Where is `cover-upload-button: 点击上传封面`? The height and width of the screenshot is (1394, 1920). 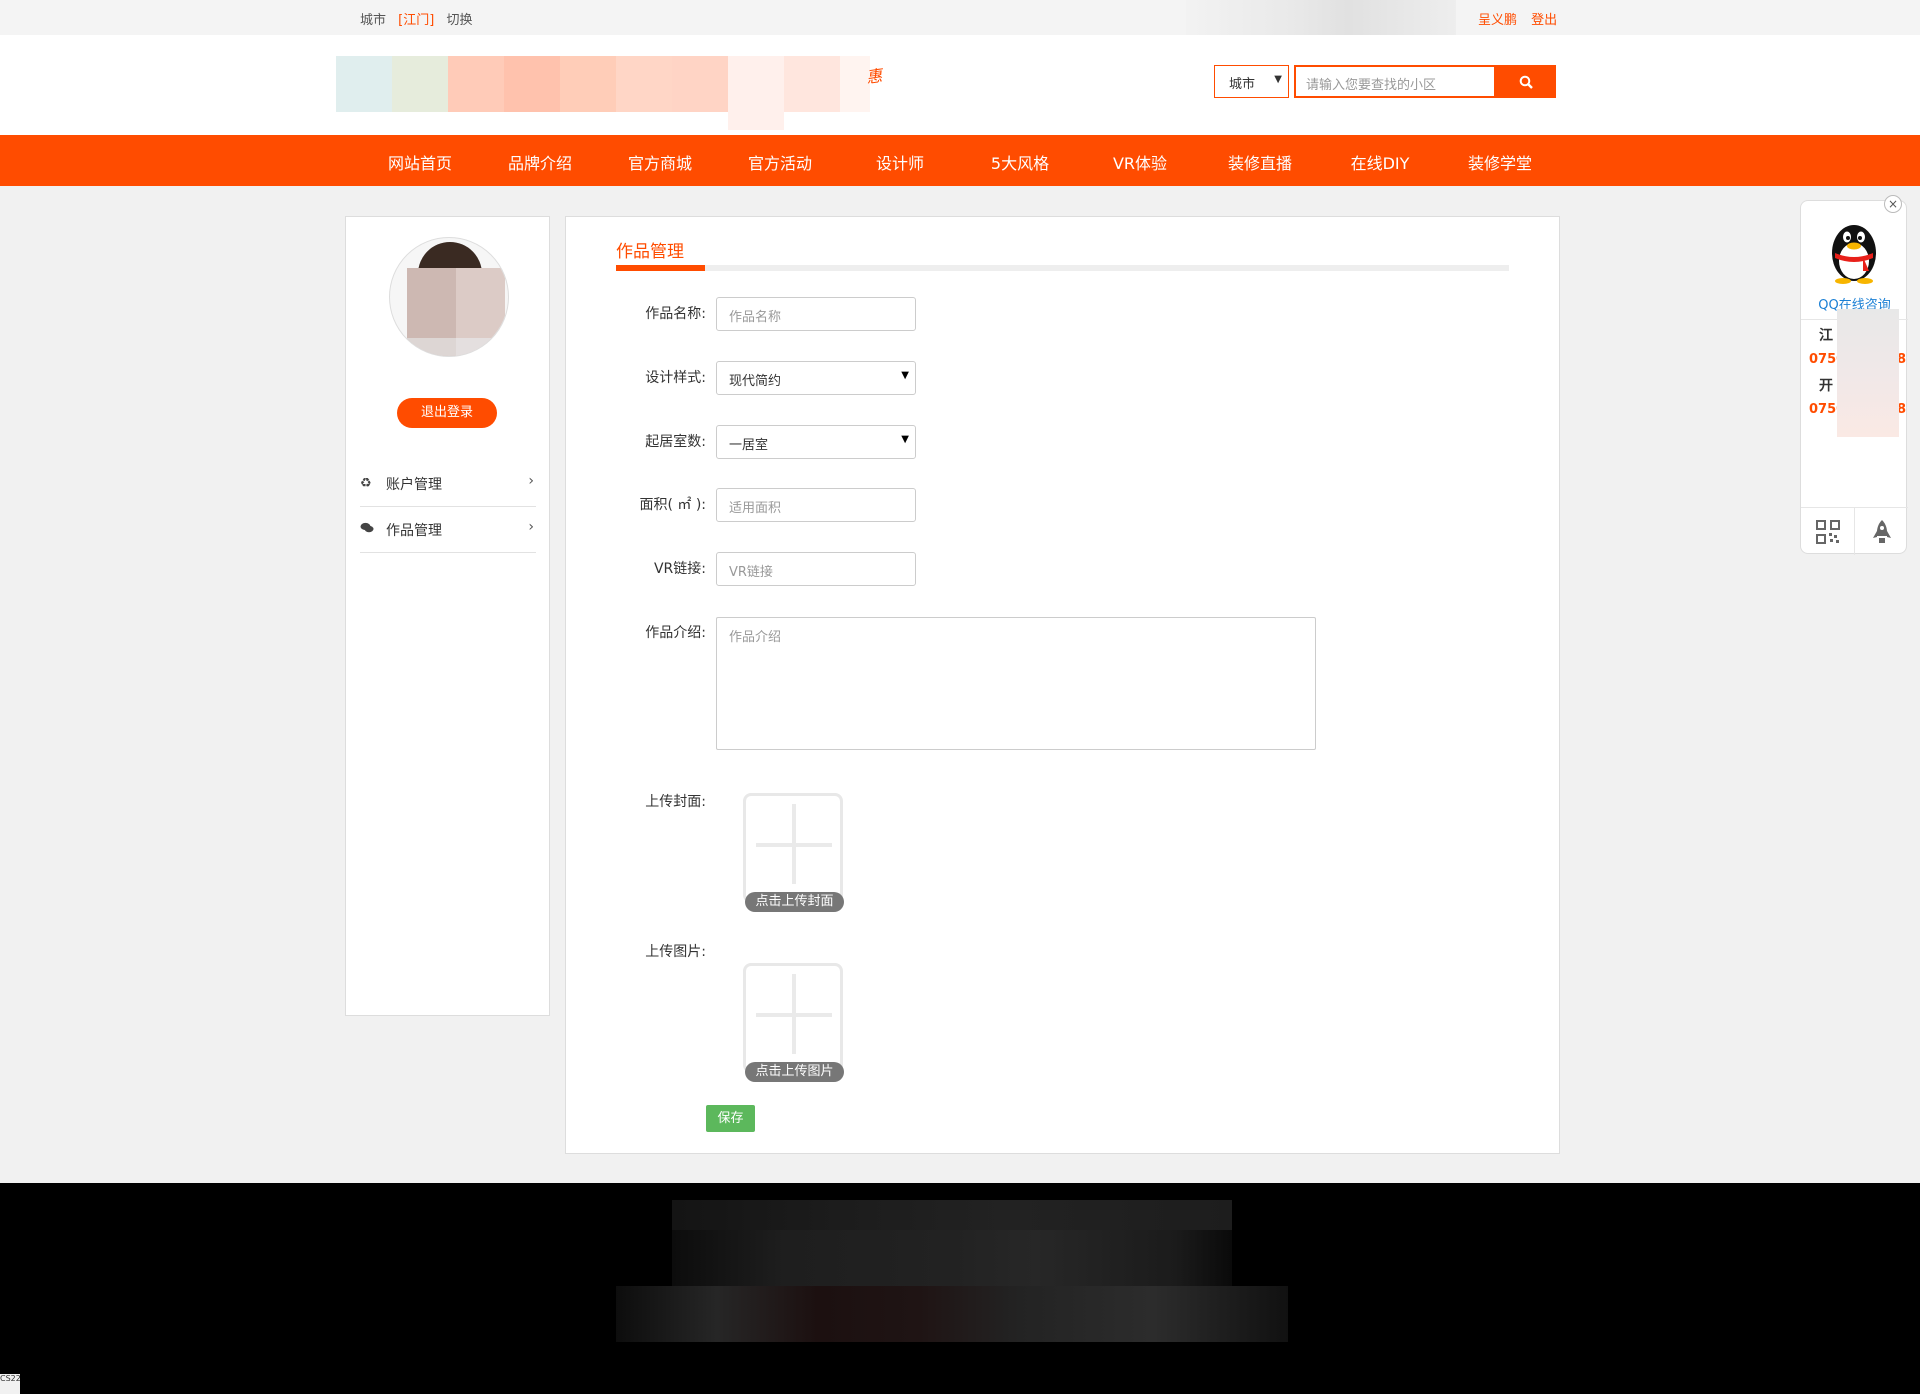 cover-upload-button: 点击上传封面 is located at coordinates (793, 852).